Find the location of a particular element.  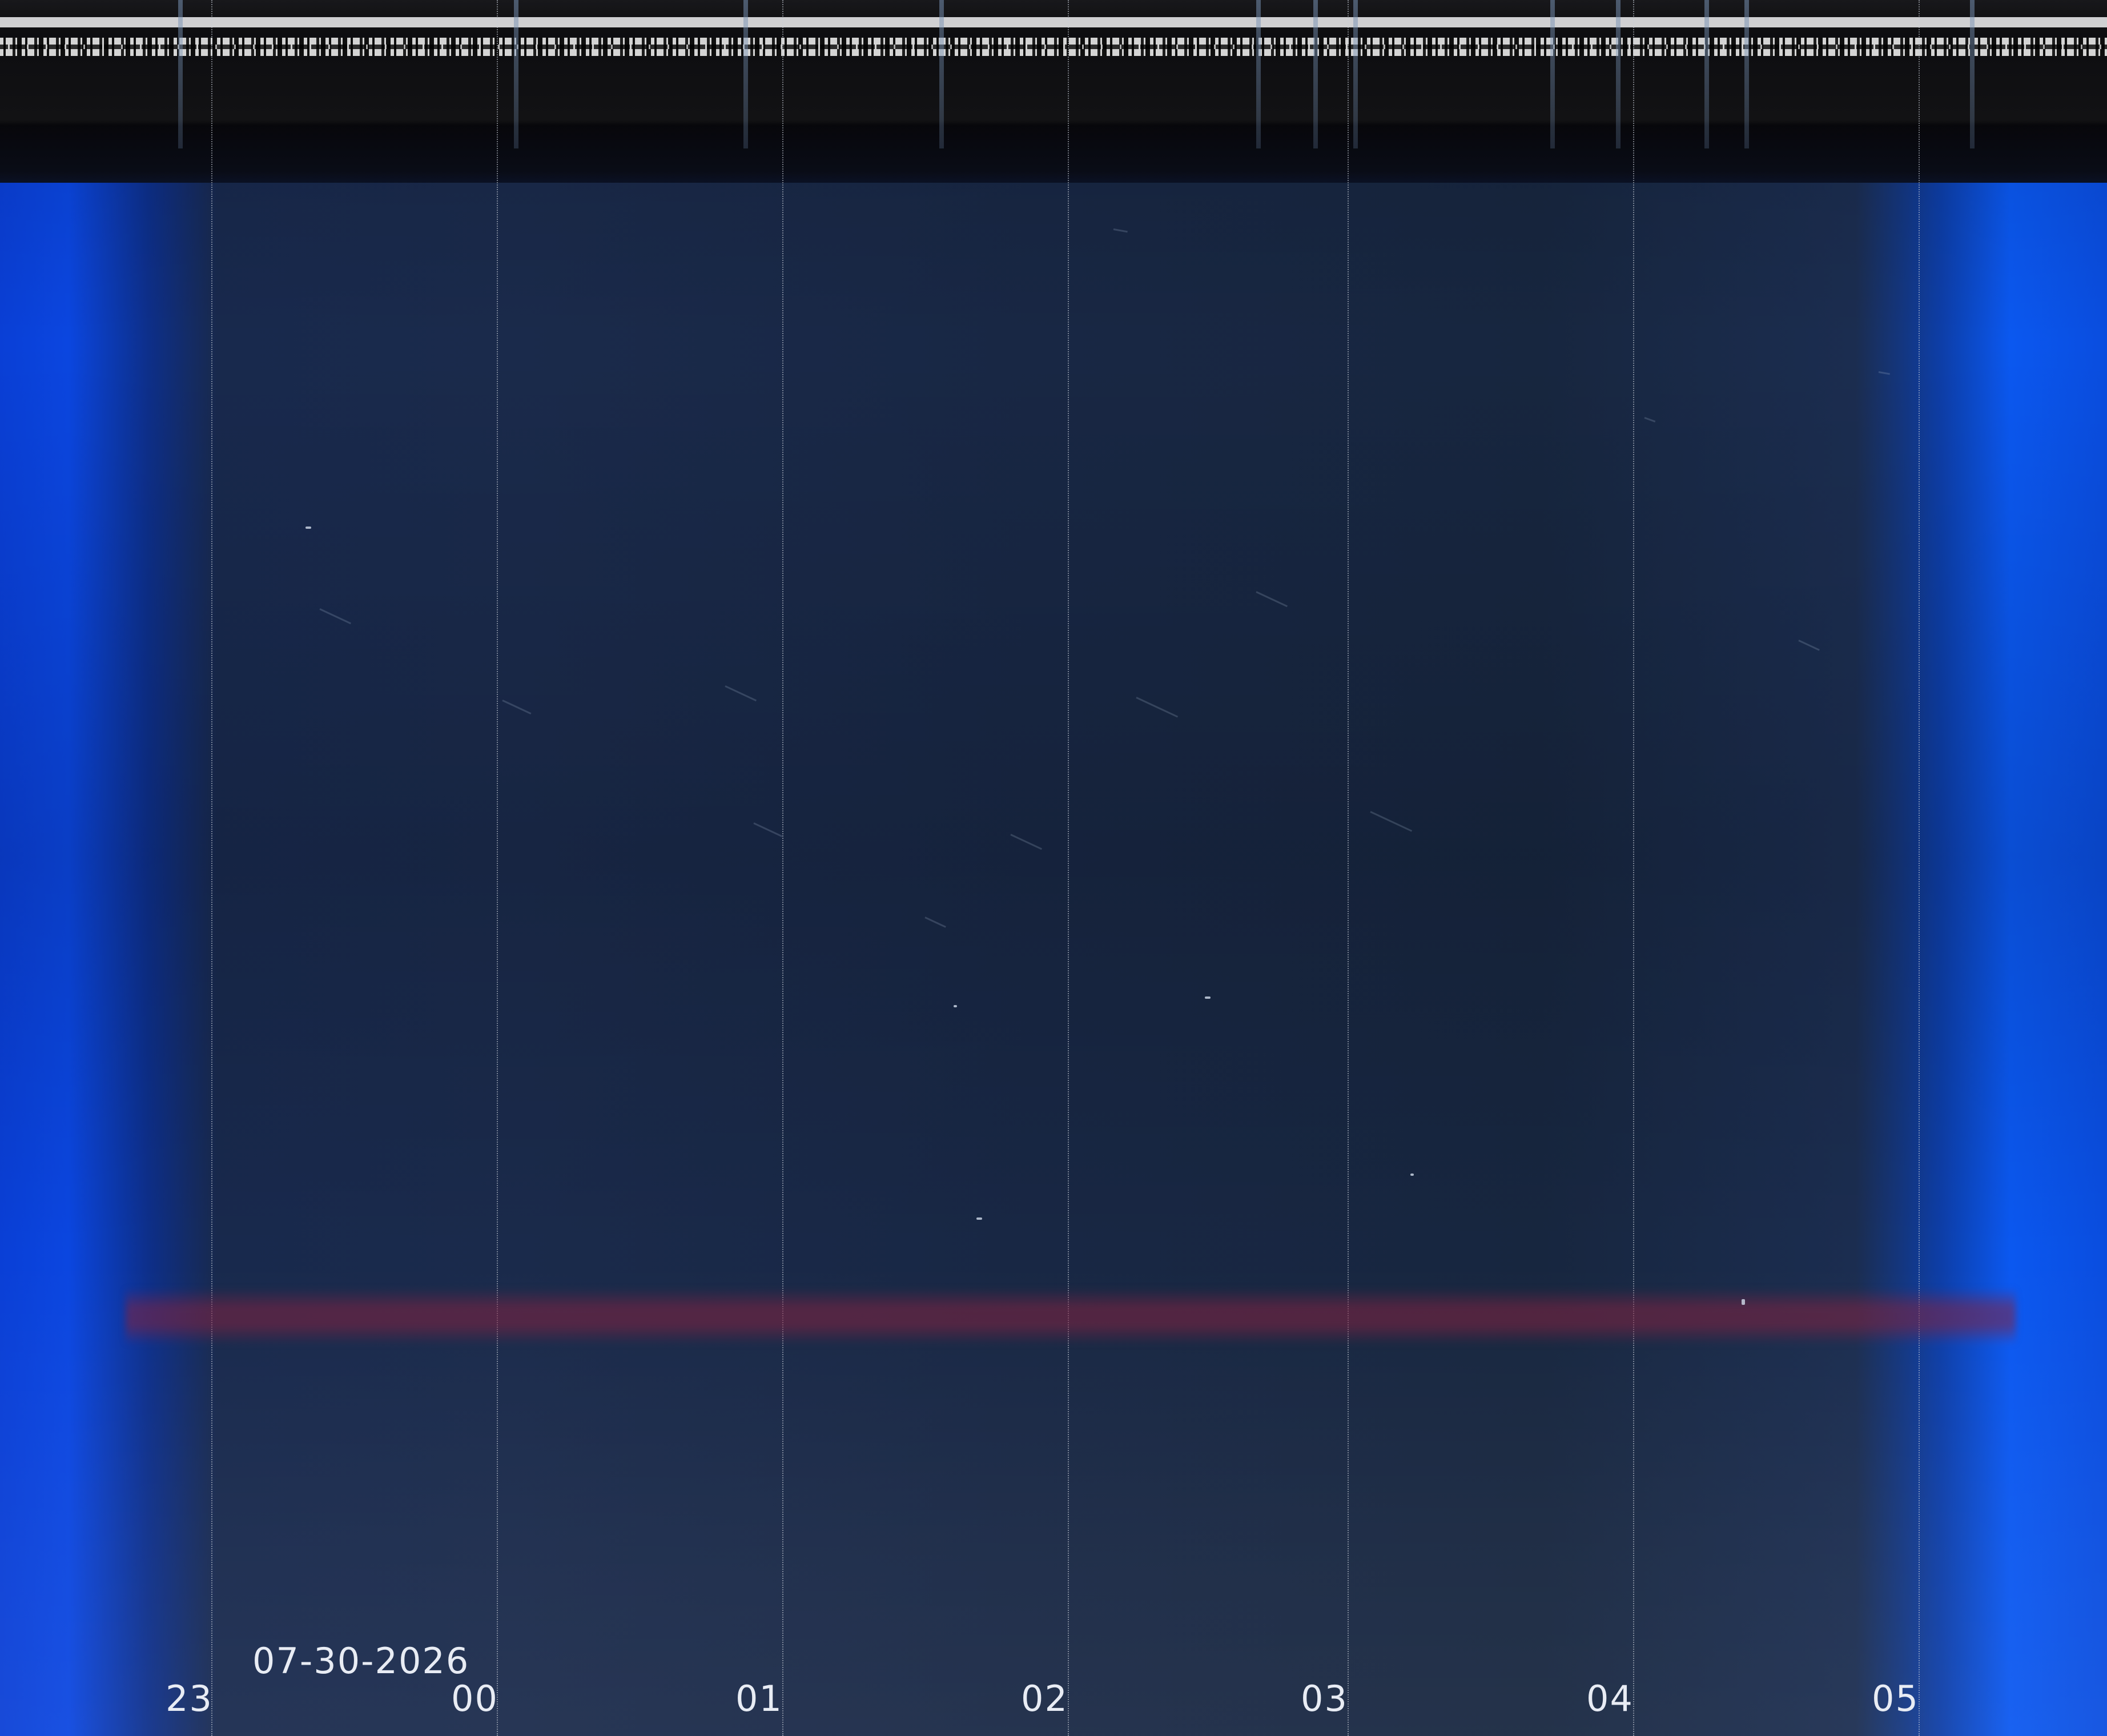

top-white-line is located at coordinates (1053, 22).